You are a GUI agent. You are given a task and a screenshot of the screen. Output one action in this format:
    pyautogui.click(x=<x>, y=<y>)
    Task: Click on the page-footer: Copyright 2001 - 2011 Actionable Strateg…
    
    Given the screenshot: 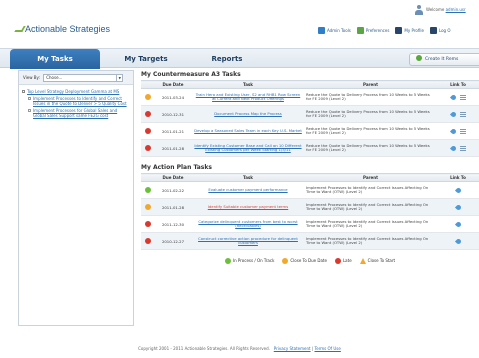 What is the action you would take?
    pyautogui.click(x=239, y=348)
    